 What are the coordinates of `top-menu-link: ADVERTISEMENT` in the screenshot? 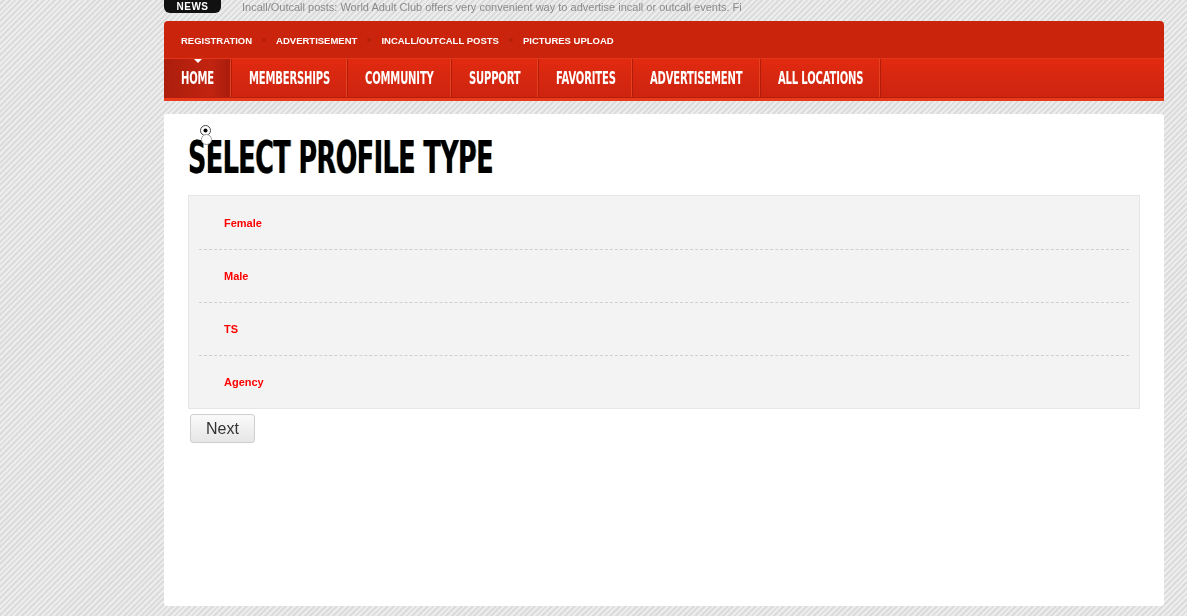 It's located at (317, 39).